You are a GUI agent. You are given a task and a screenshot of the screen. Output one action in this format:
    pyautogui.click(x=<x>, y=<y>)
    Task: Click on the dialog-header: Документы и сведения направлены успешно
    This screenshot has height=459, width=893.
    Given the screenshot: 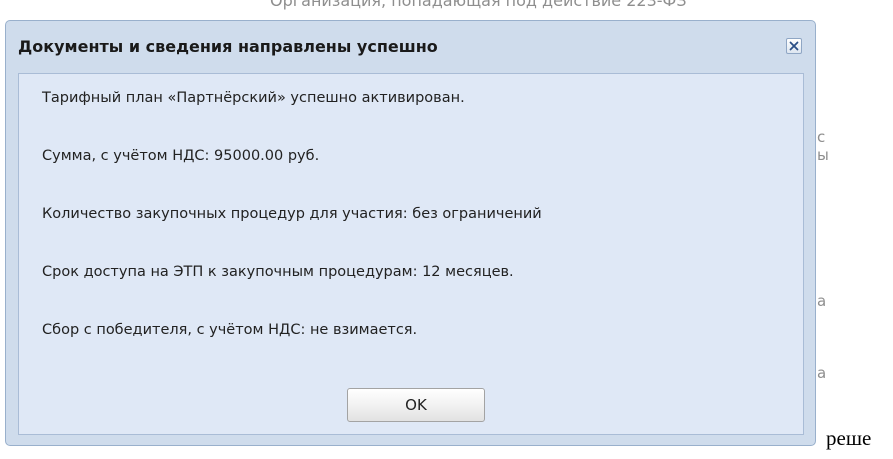 What is the action you would take?
    pyautogui.click(x=410, y=47)
    